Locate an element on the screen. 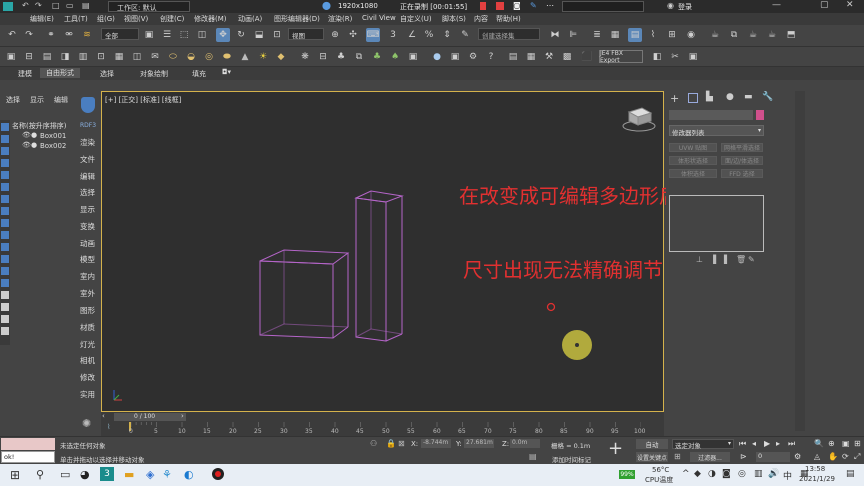 This screenshot has width=864, height=486. list-item: 👁 ● Box001 is located at coordinates (43, 136).